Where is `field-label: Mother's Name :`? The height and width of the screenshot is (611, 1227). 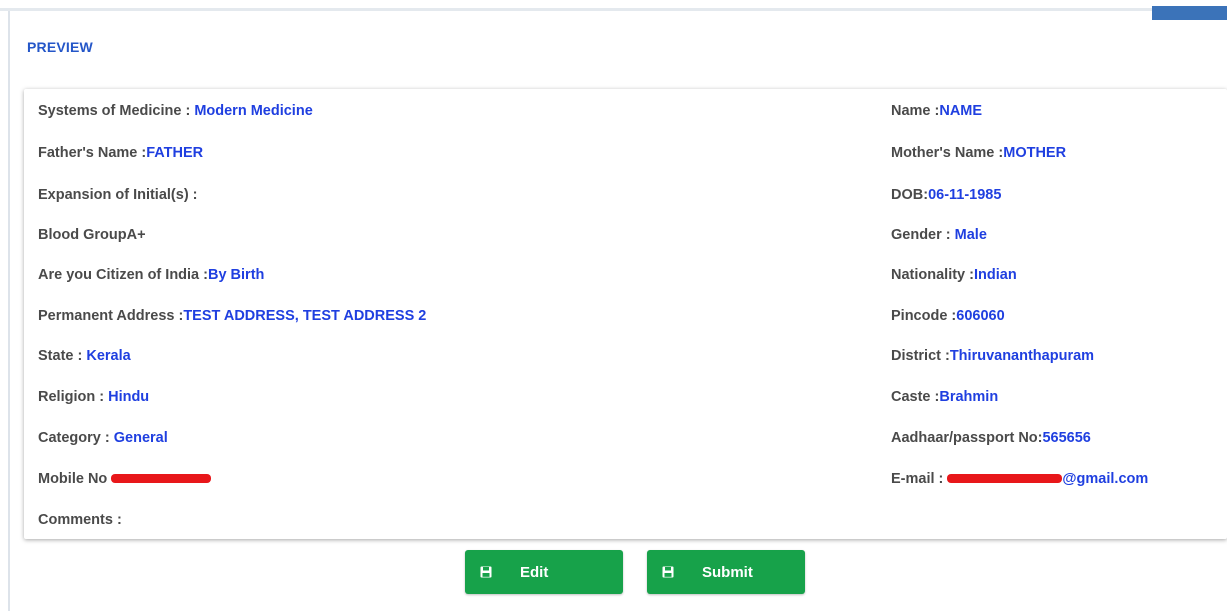 field-label: Mother's Name : is located at coordinates (947, 153).